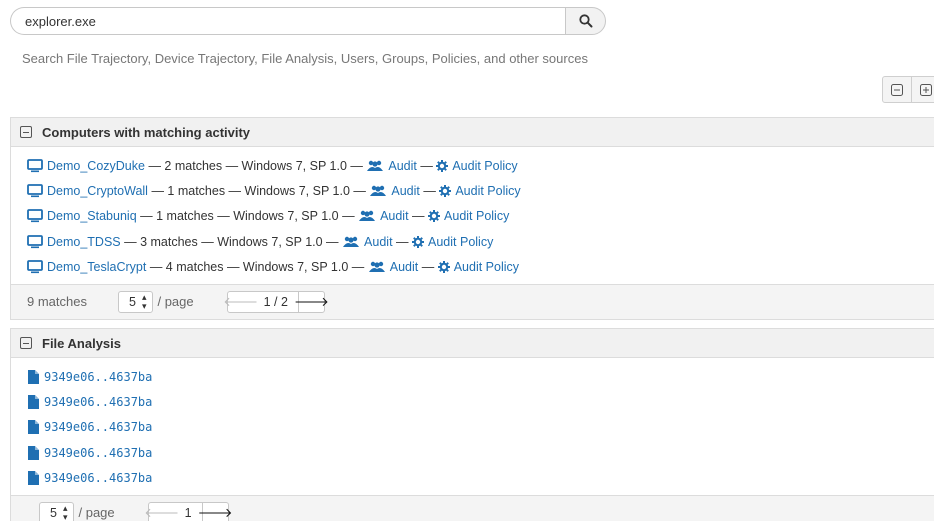  What do you see at coordinates (92, 216) in the screenshot?
I see `computer-link: Demo_Stabuniq` at bounding box center [92, 216].